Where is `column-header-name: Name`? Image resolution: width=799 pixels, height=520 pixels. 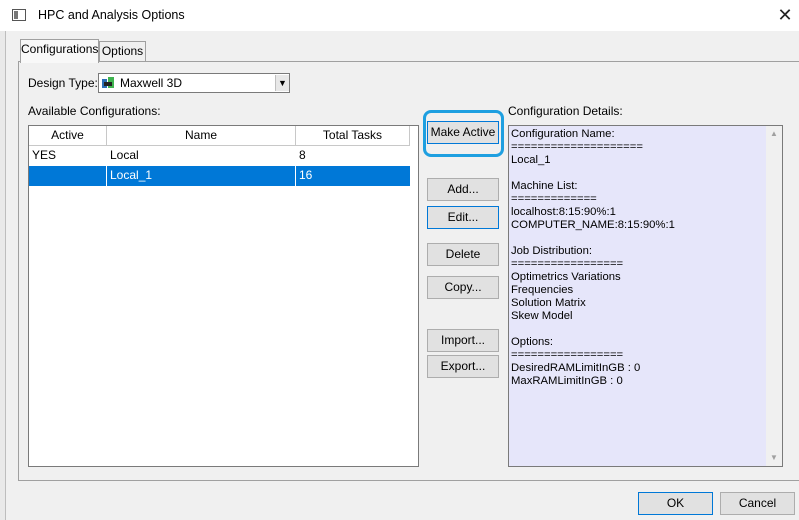 column-header-name: Name is located at coordinates (201, 136).